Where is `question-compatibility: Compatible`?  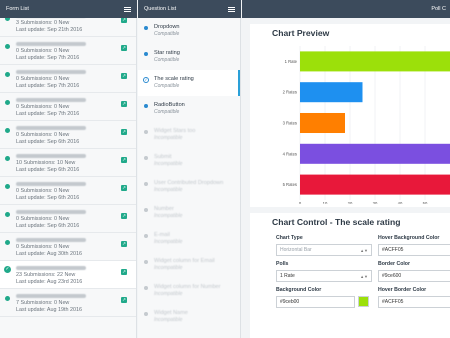 question-compatibility: Compatible is located at coordinates (167, 34).